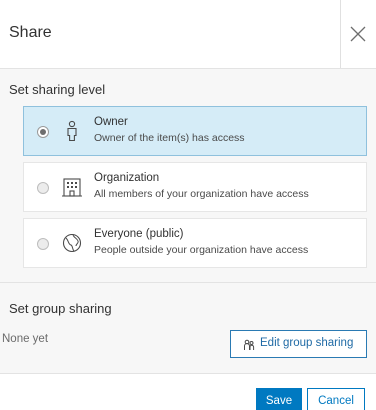 The width and height of the screenshot is (376, 410). I want to click on option-owner: Owner Owner of the item(s) has access, so click(195, 131).